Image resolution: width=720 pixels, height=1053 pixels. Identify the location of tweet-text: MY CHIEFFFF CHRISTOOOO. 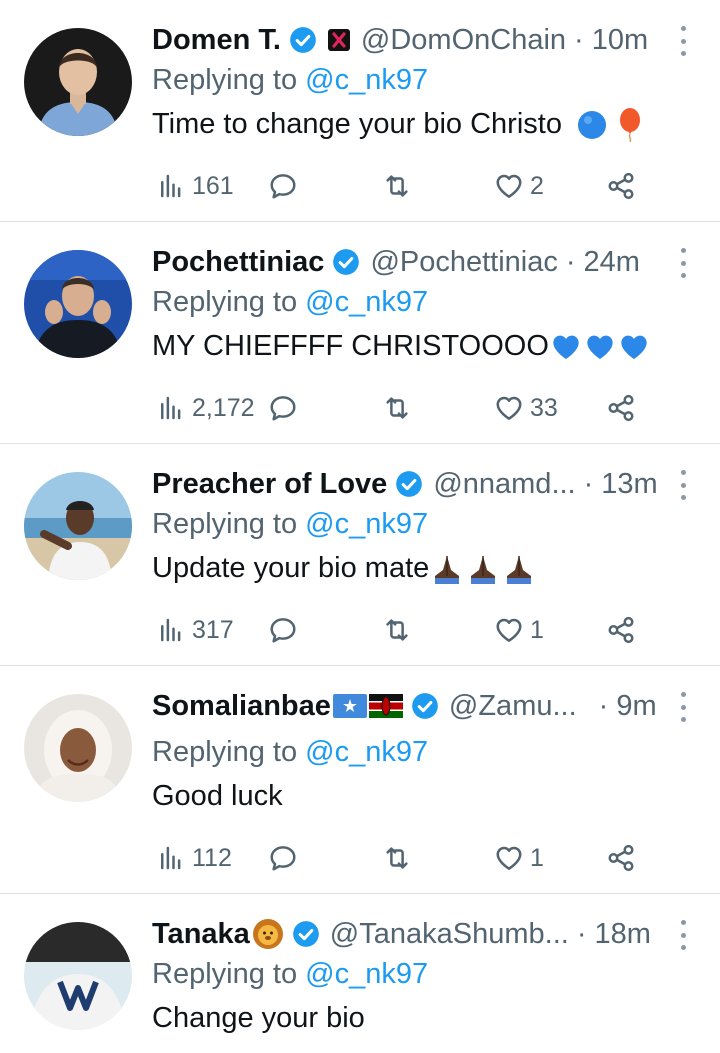
(401, 346).